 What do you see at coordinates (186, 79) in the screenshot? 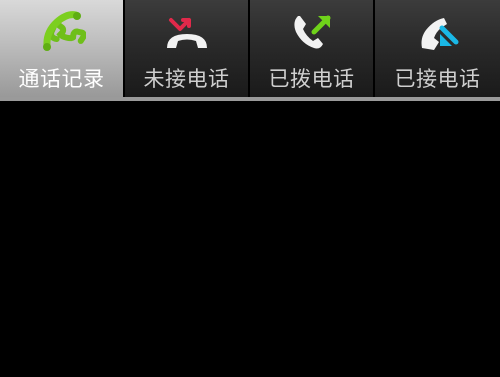
I see `tab-missed-calls-label: 未接电话` at bounding box center [186, 79].